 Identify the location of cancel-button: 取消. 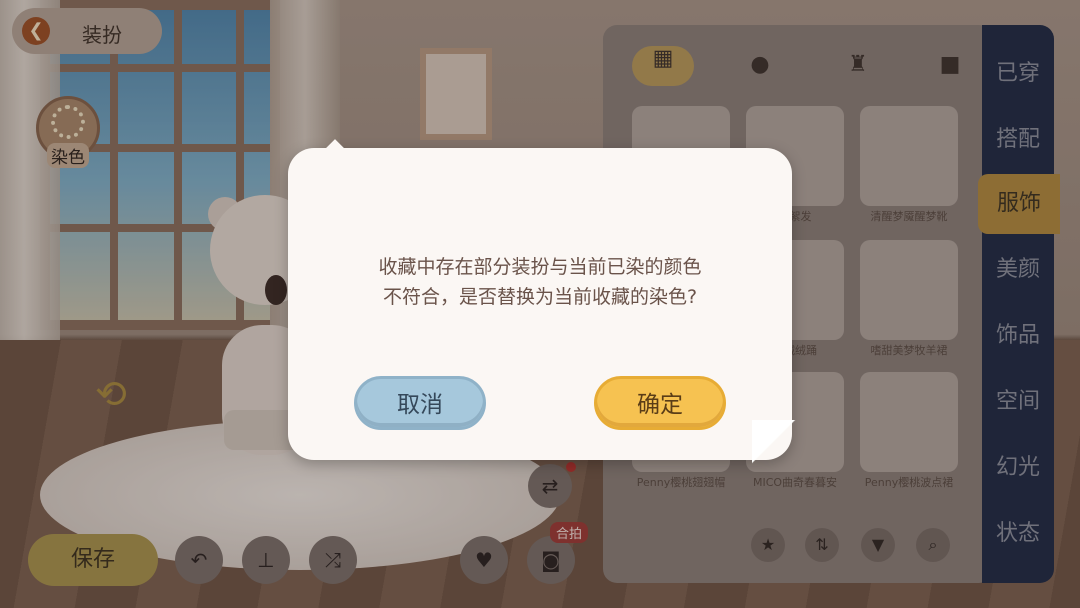
(420, 403).